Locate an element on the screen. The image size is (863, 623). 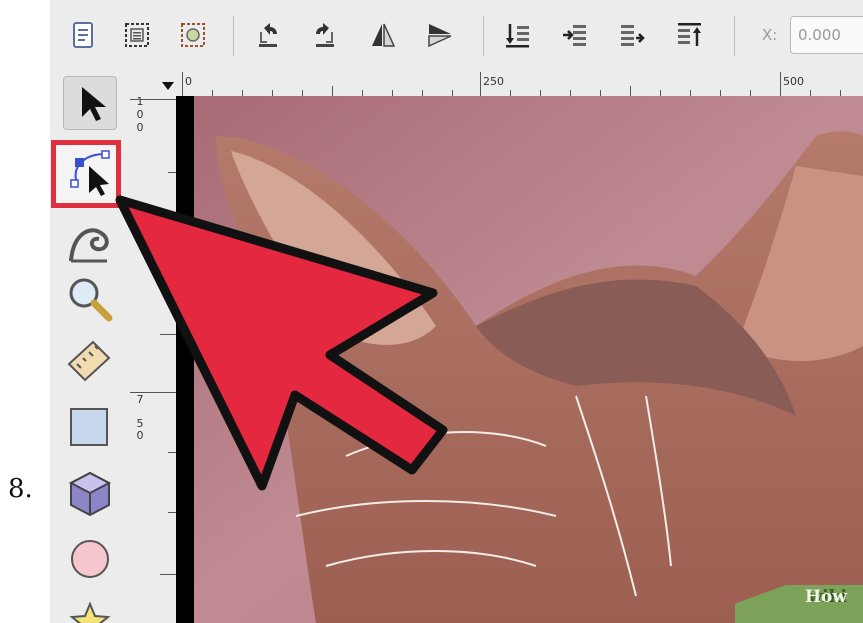
toolbox is located at coordinates (89, 347).